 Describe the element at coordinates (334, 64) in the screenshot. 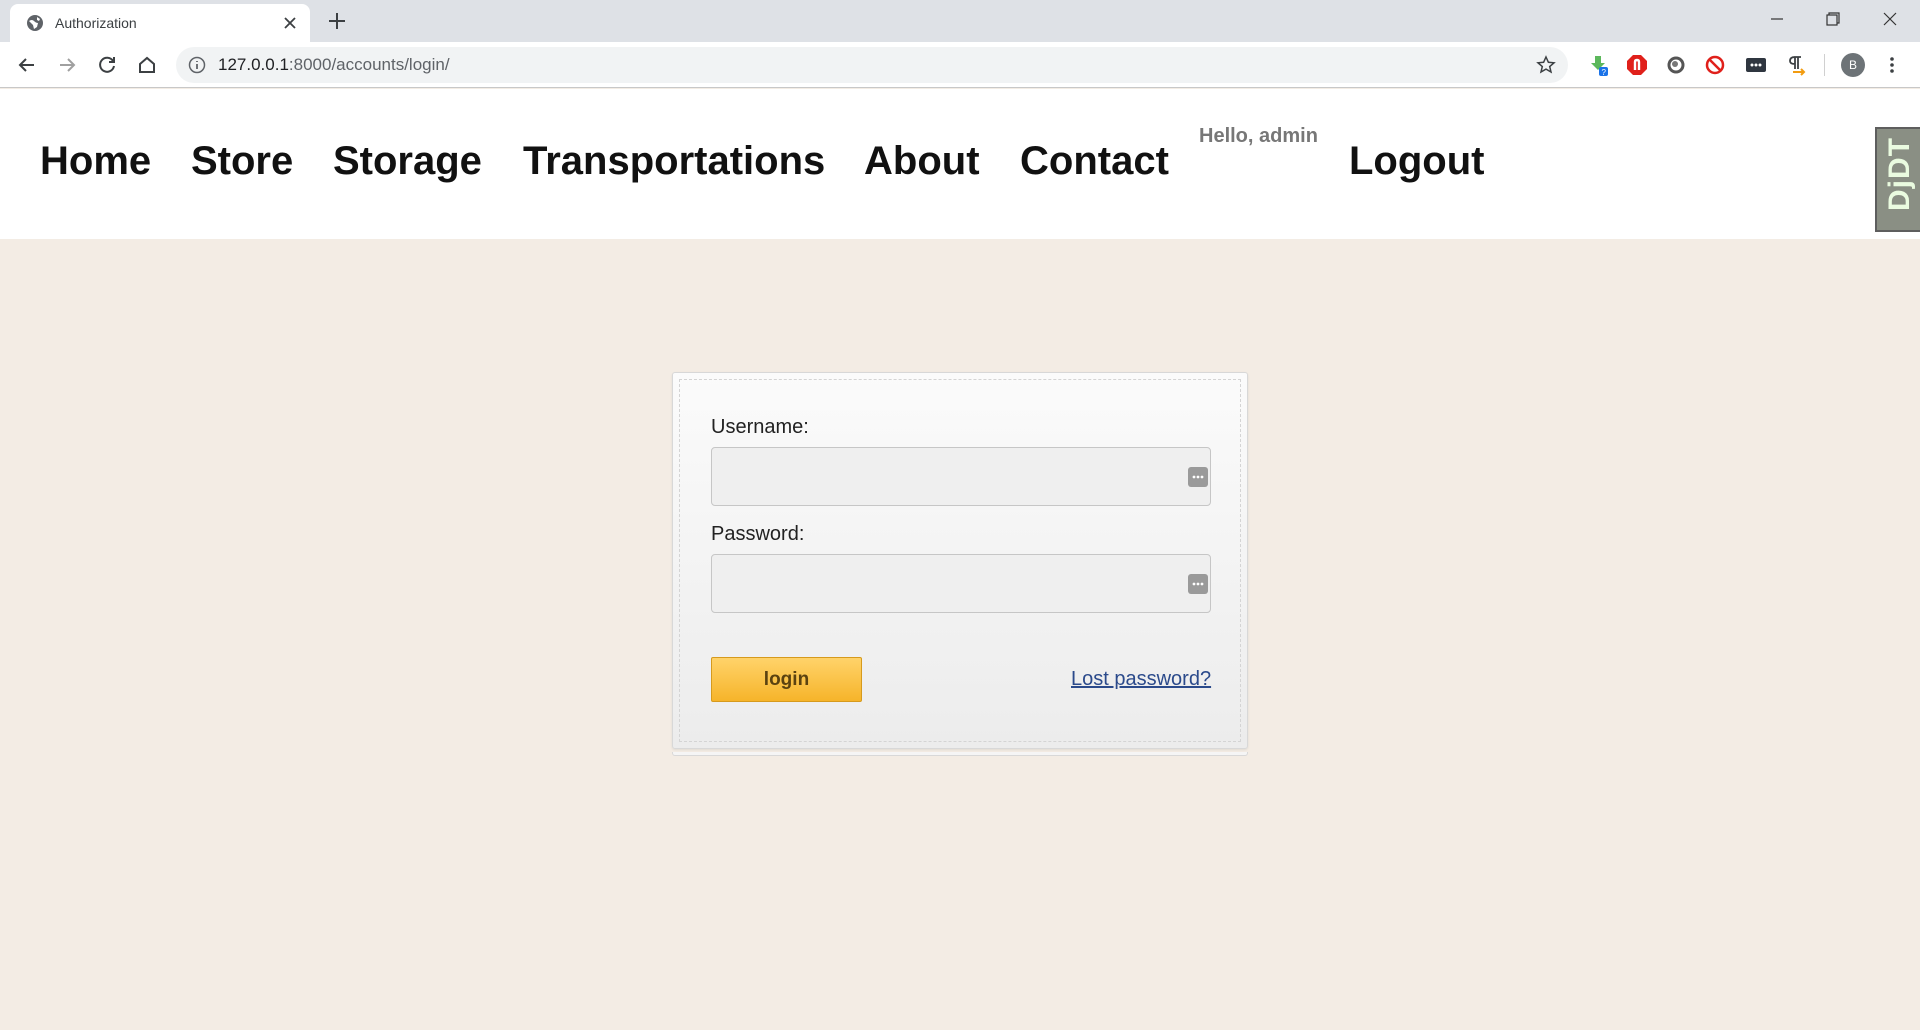

I see `url-text: 127.0.0.1:8000/accounts/login/` at that location.